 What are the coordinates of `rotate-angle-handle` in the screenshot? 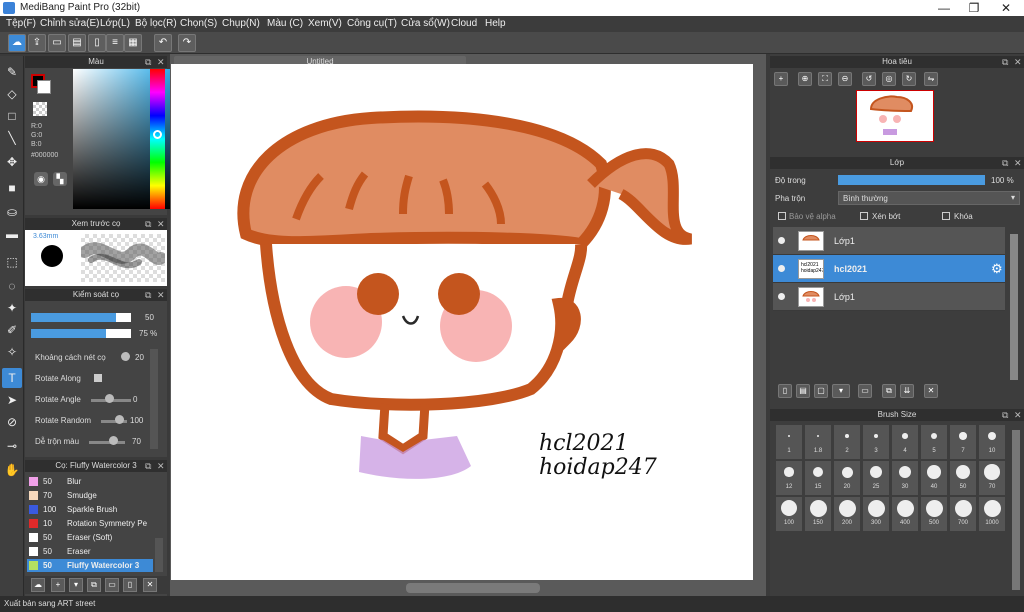 It's located at (109, 398).